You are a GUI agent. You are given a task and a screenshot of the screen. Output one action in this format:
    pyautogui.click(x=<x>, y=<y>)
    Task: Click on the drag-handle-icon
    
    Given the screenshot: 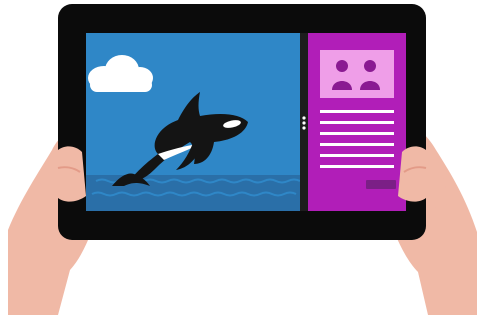 What is the action you would take?
    pyautogui.click(x=304, y=122)
    